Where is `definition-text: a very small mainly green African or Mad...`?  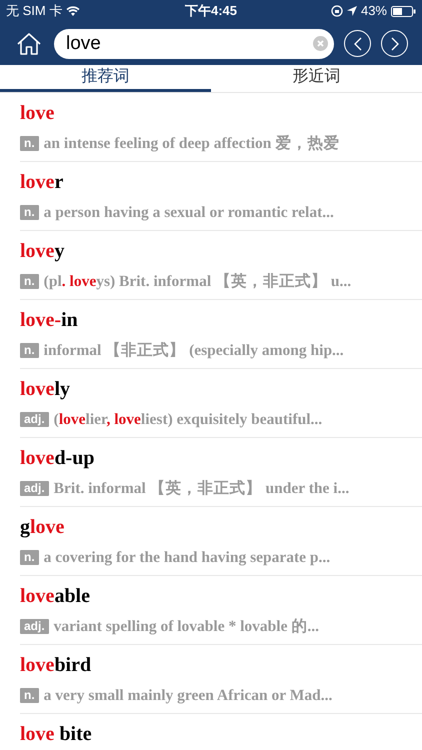
definition-text: a very small mainly green African or Mad... is located at coordinates (188, 696).